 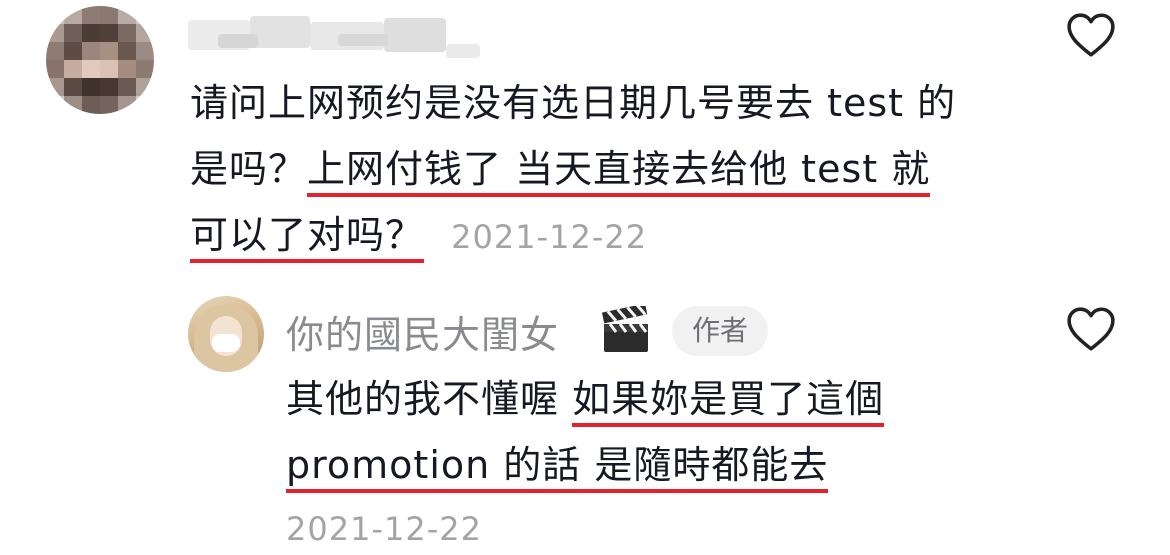 I want to click on author-badge: 作者, so click(x=720, y=331).